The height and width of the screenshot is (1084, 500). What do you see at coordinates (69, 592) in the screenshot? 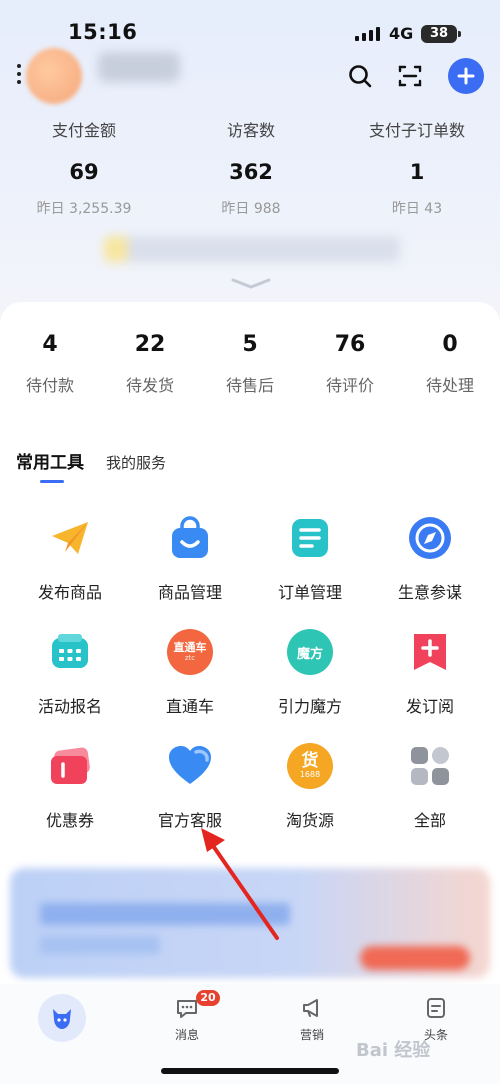
I see `tool-label: 发布商品` at bounding box center [69, 592].